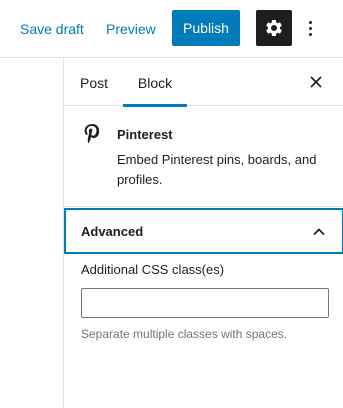 The width and height of the screenshot is (343, 408). Describe the element at coordinates (203, 82) in the screenshot. I see `sidebar-tabs: Post Block` at that location.